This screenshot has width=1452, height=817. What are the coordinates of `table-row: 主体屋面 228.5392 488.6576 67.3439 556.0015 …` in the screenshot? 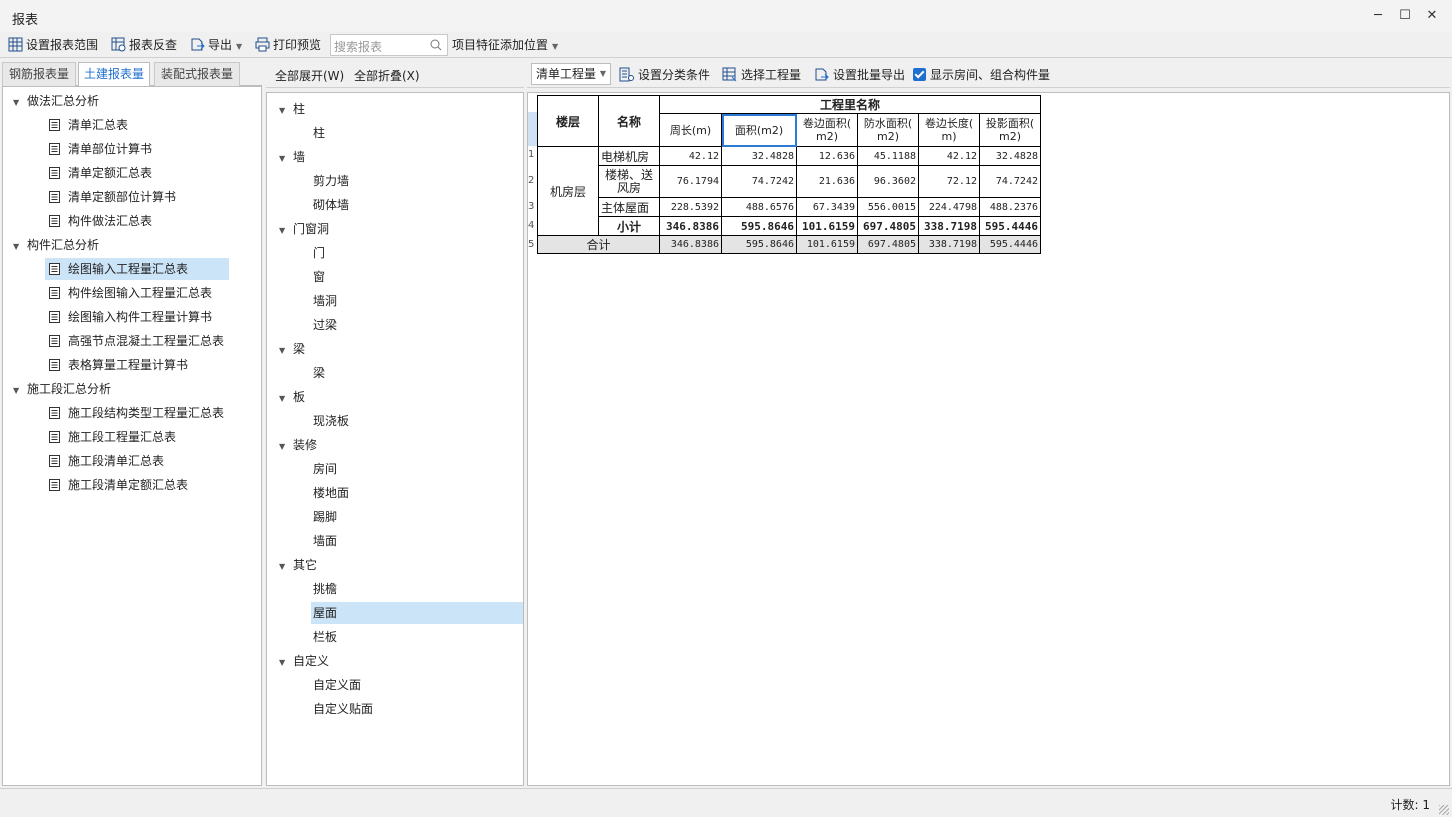 It's located at (789, 207).